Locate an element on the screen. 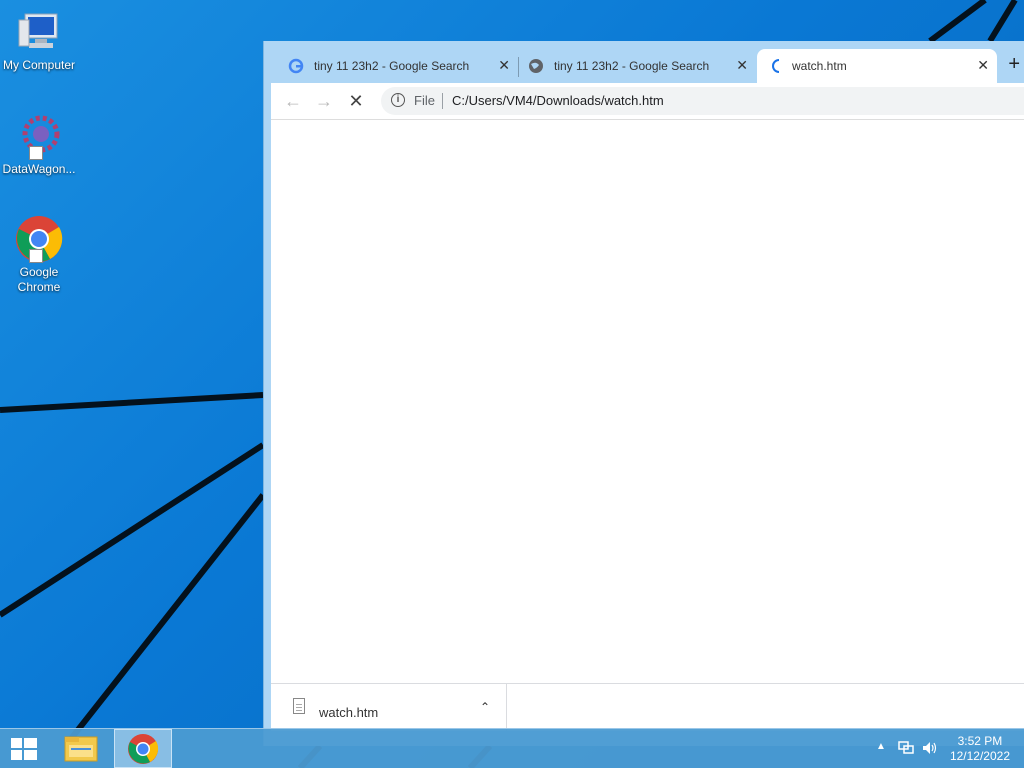 The height and width of the screenshot is (773, 1024). show-hidden-icons-button: ▲ is located at coordinates (881, 746).